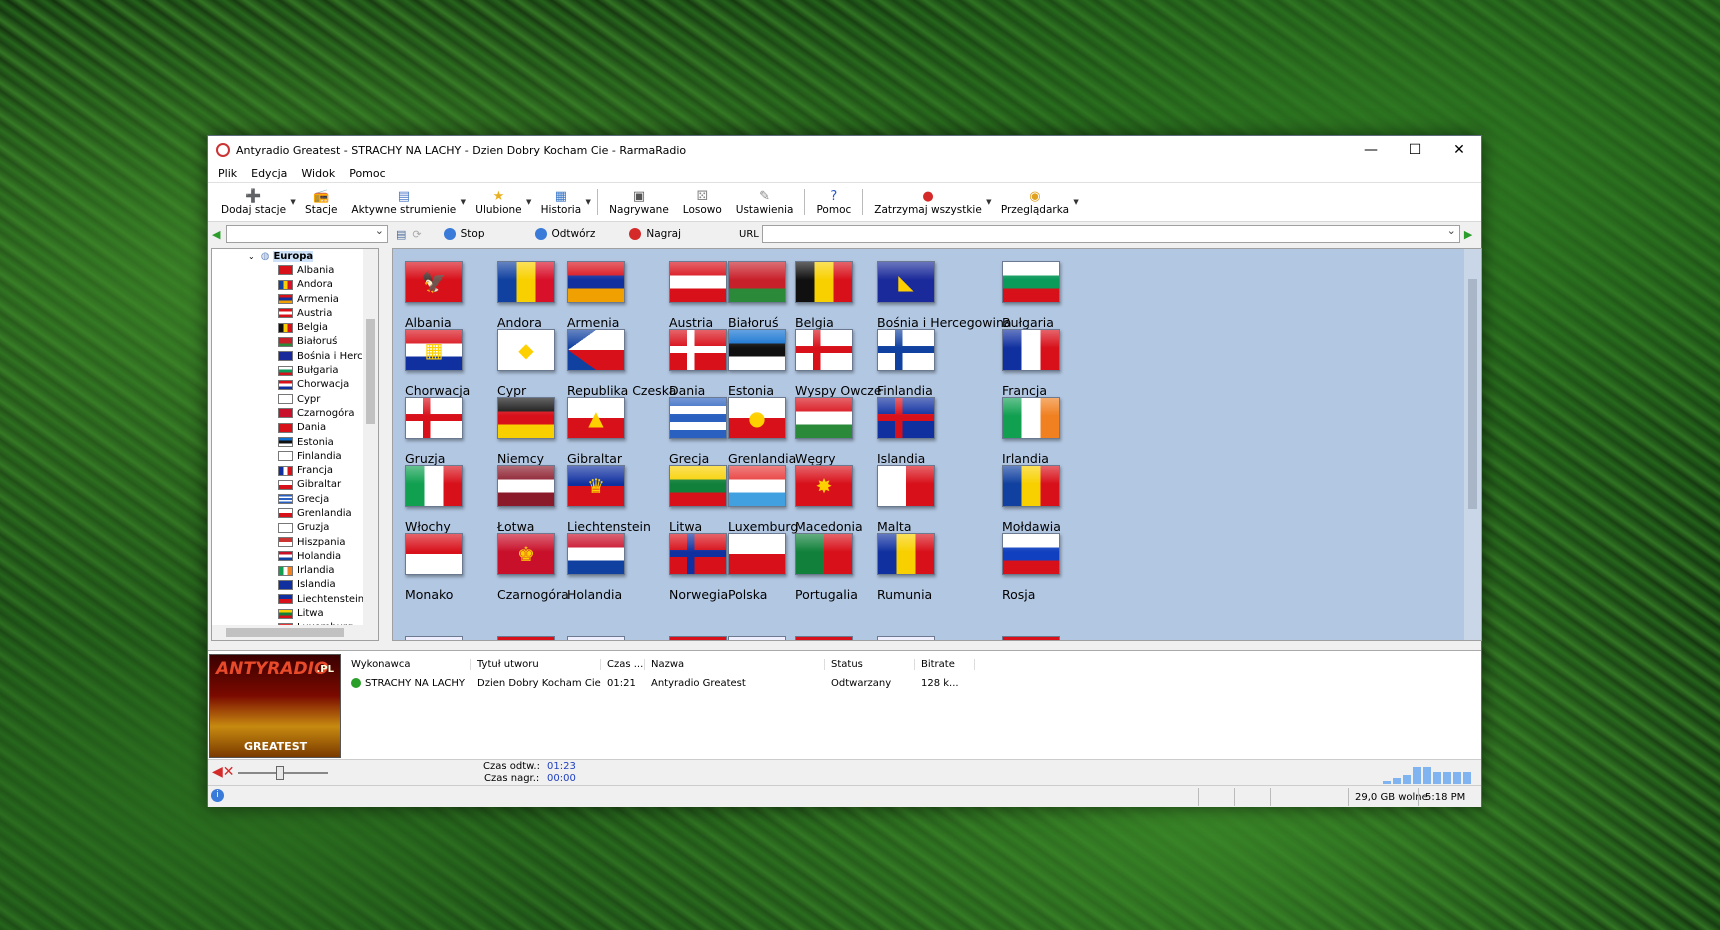  I want to click on play-button: Odtwórz, so click(564, 234).